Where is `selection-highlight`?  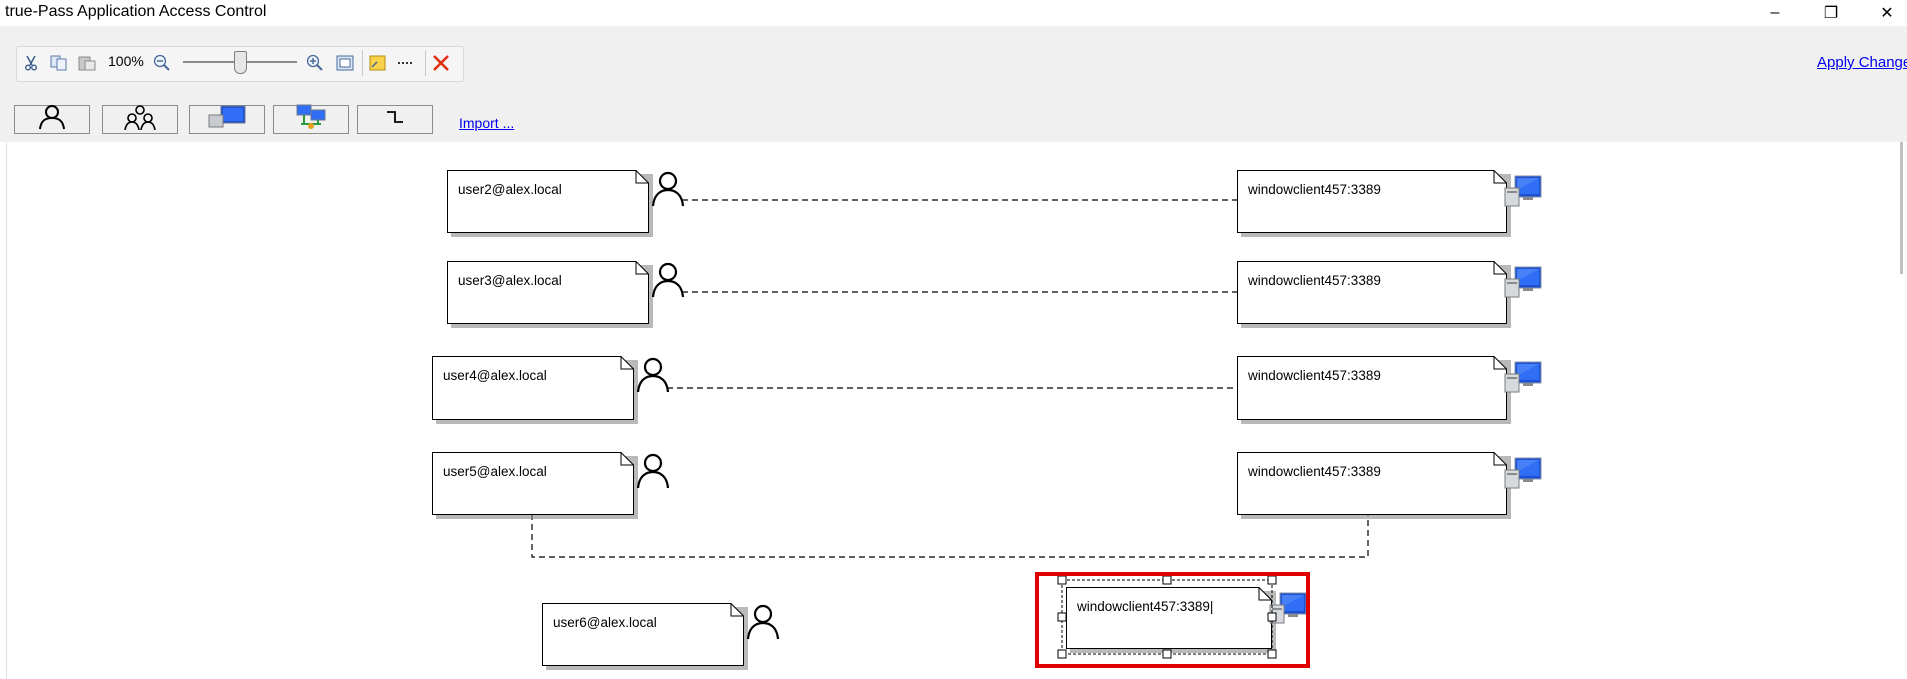
selection-highlight is located at coordinates (1172, 620).